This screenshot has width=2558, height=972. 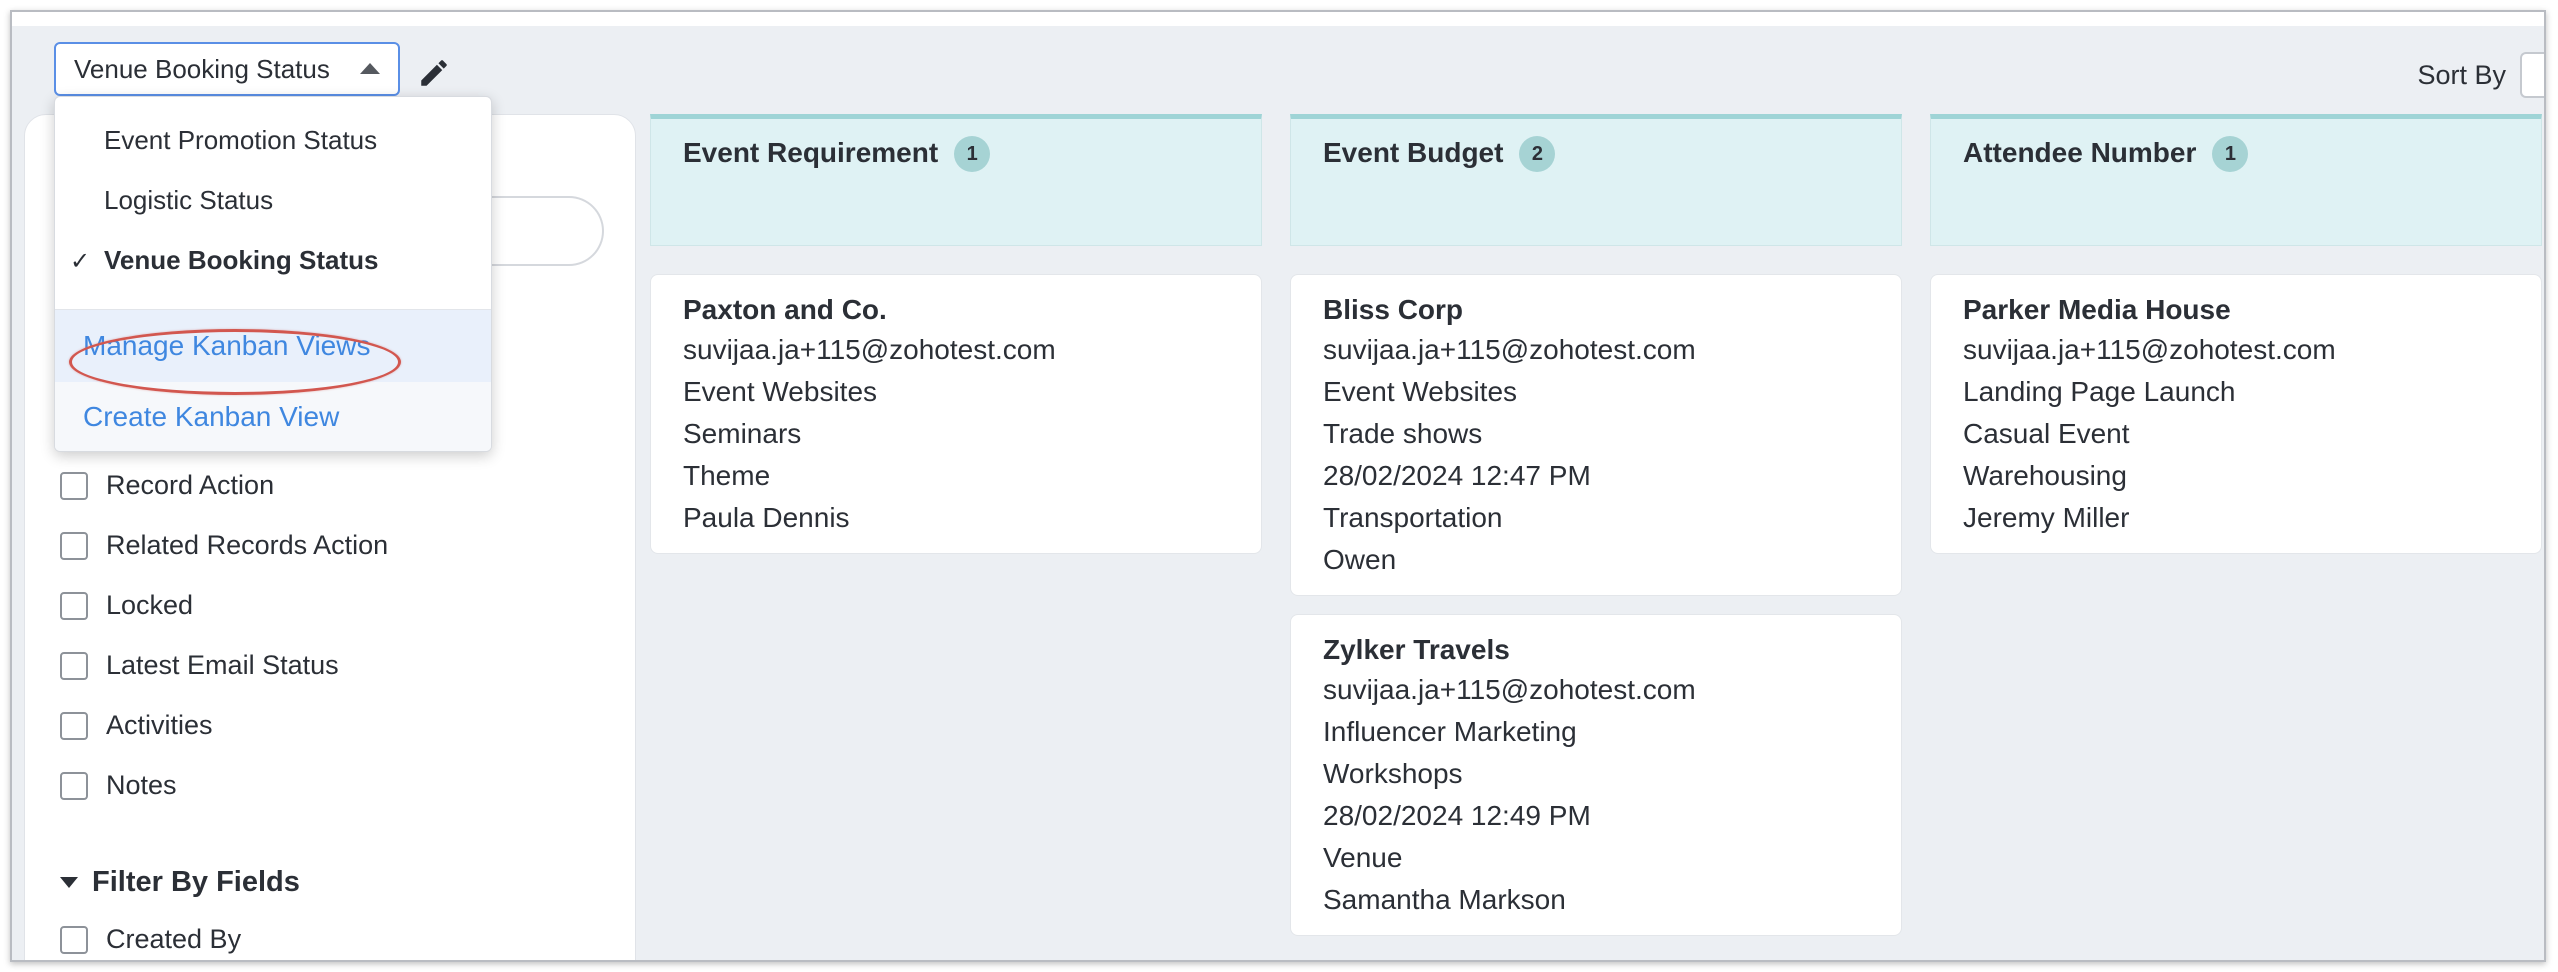 What do you see at coordinates (1403, 433) in the screenshot?
I see `card-field: Trade shows` at bounding box center [1403, 433].